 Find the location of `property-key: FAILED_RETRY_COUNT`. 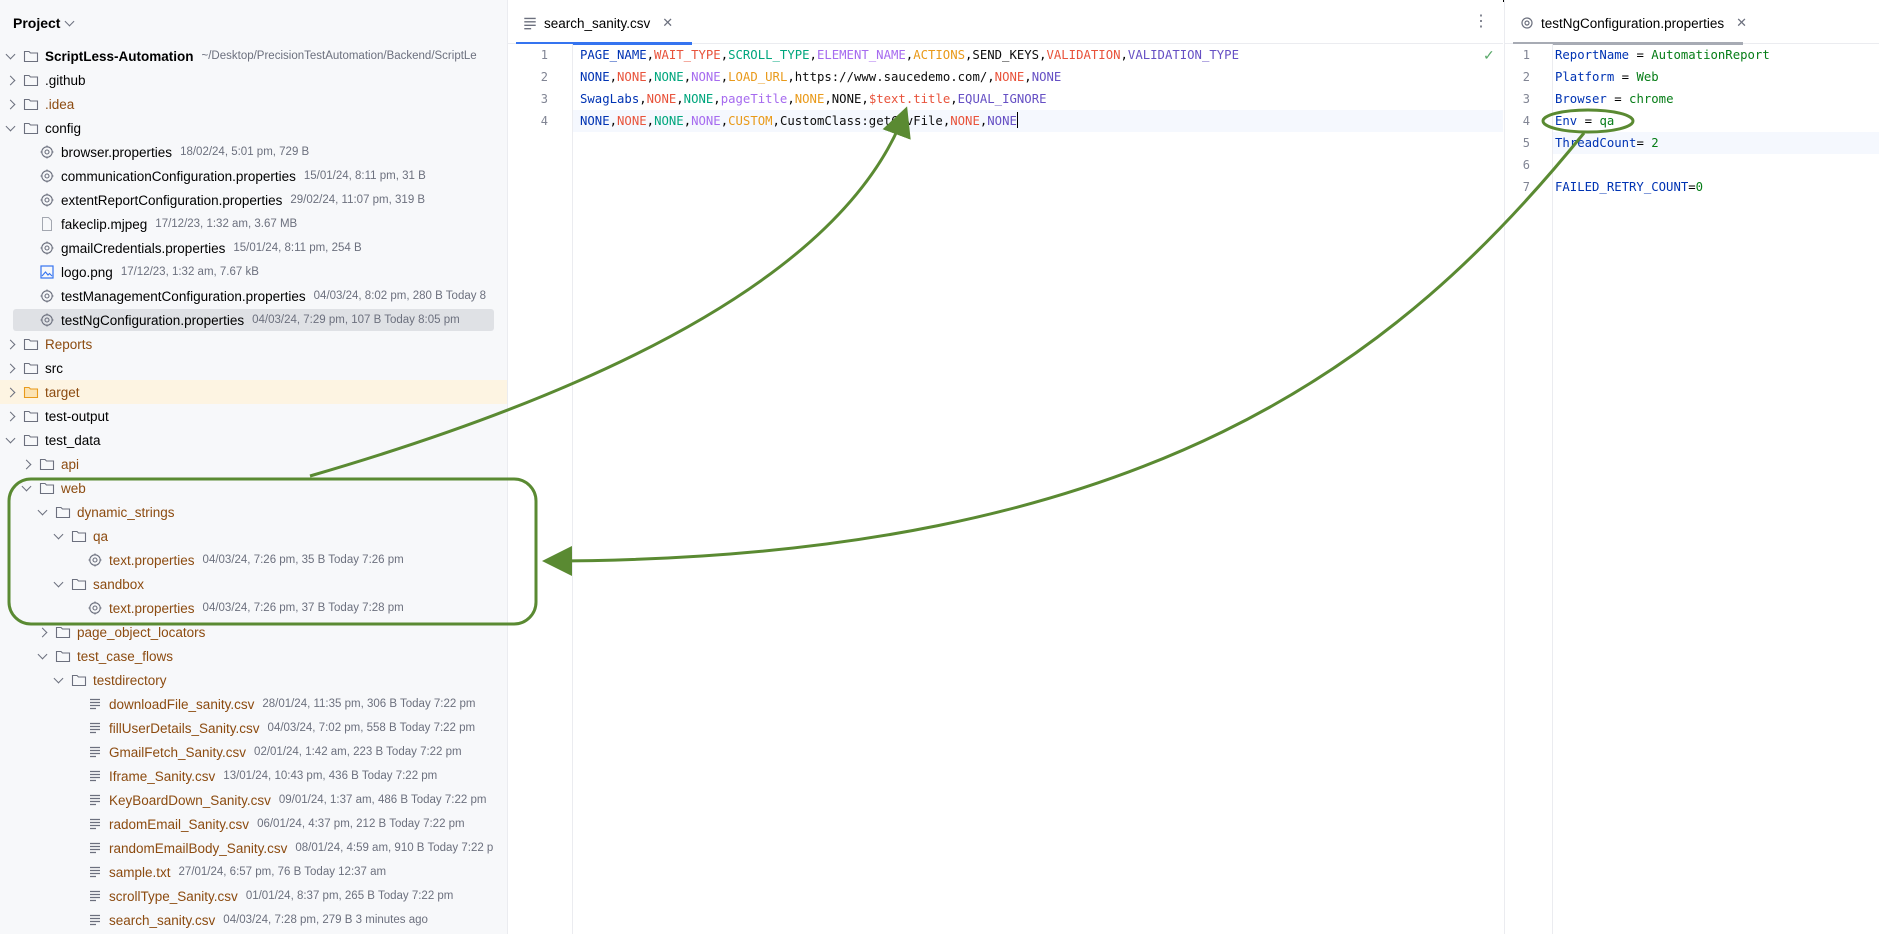

property-key: FAILED_RETRY_COUNT is located at coordinates (1622, 187).